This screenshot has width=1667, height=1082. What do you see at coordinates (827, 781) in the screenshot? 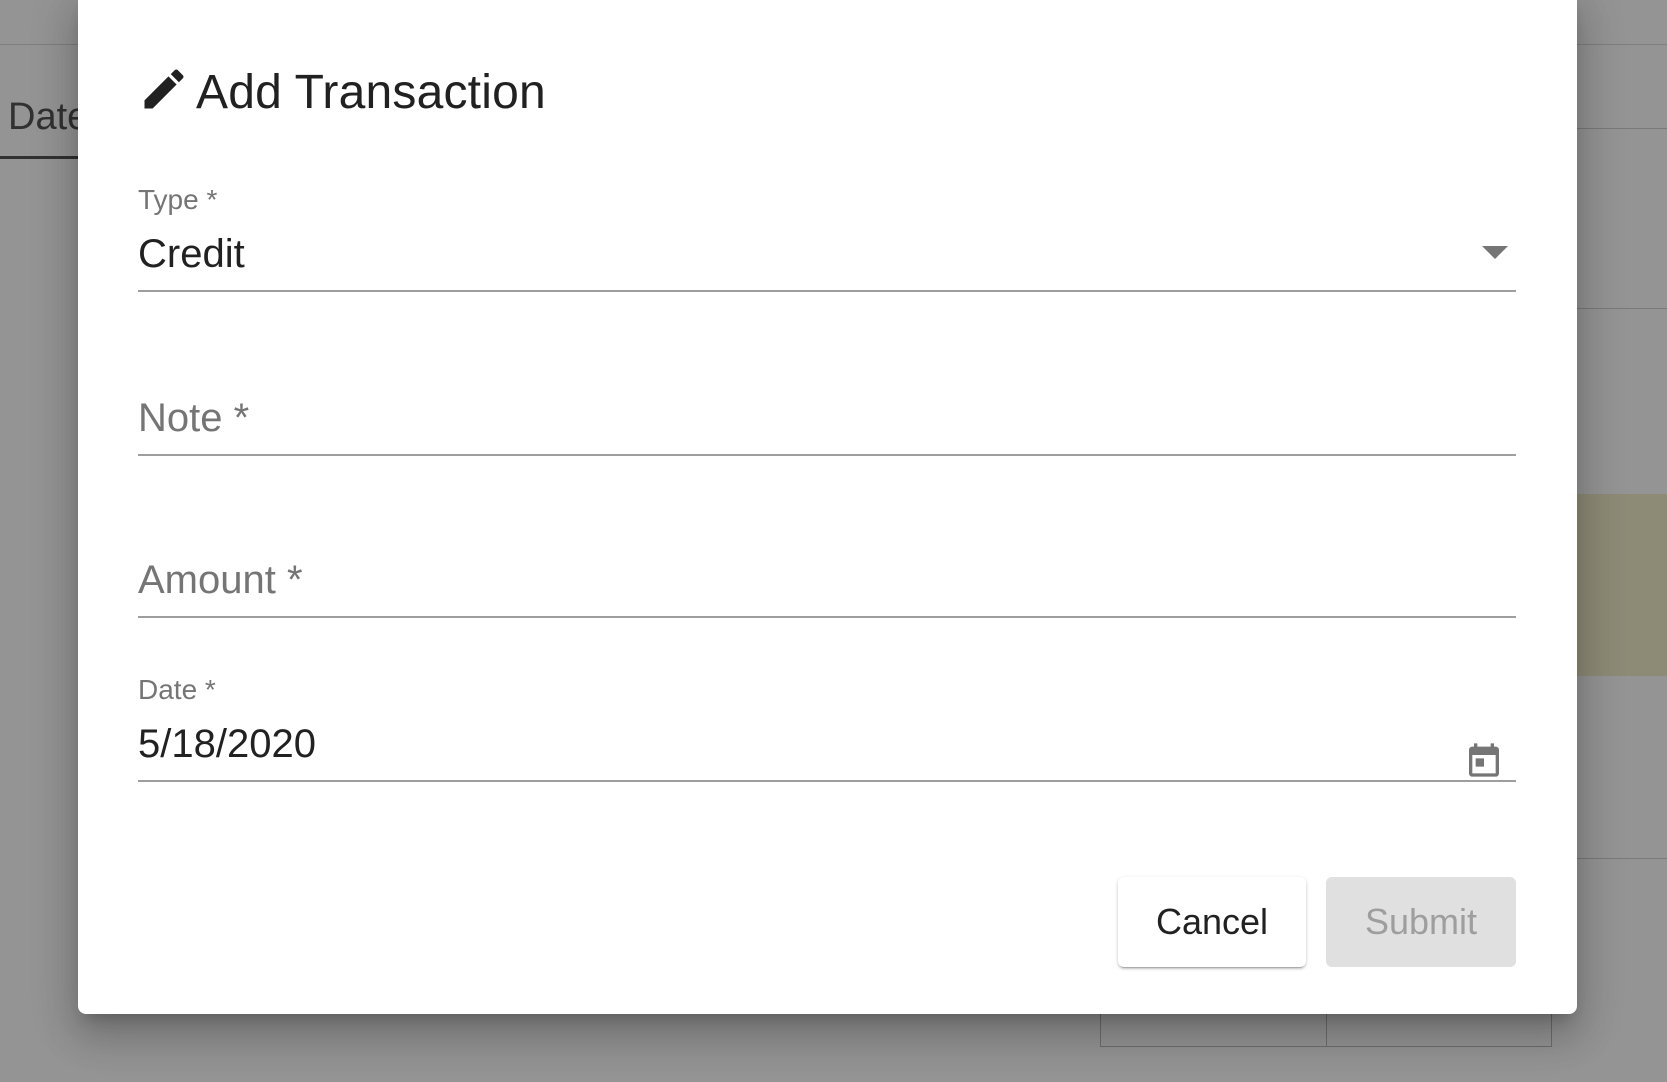
I see `date-underline` at bounding box center [827, 781].